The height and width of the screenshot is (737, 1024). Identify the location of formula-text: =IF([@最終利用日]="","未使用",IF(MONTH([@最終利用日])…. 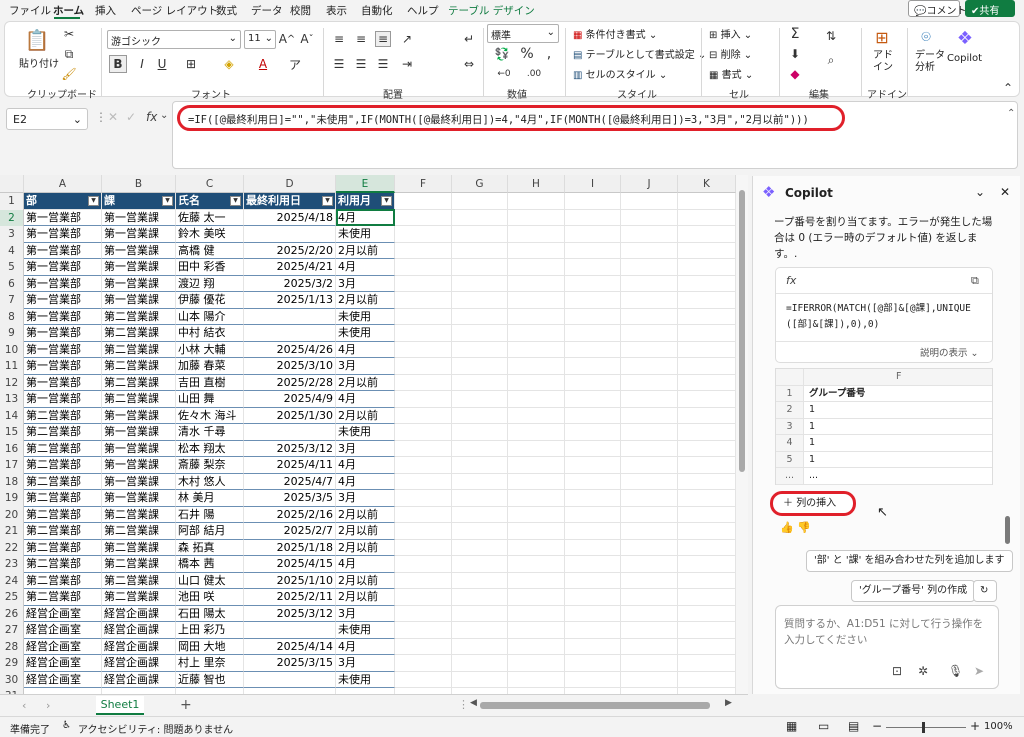
(511, 118).